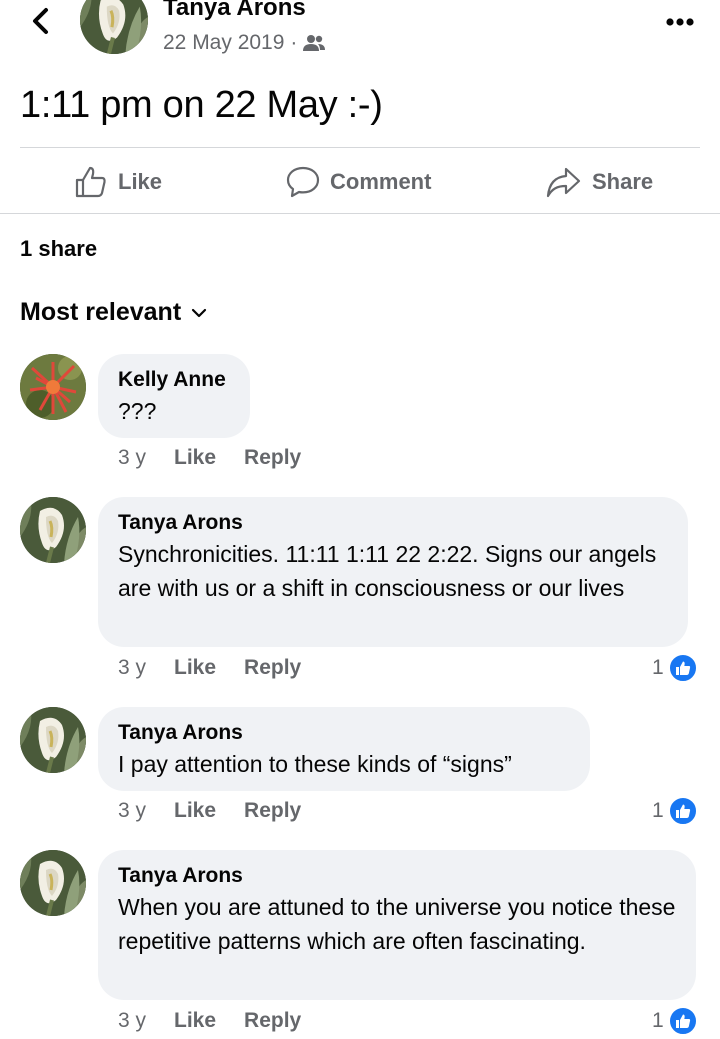 Image resolution: width=720 pixels, height=1039 pixels. What do you see at coordinates (314, 43) in the screenshot?
I see `friends-icon` at bounding box center [314, 43].